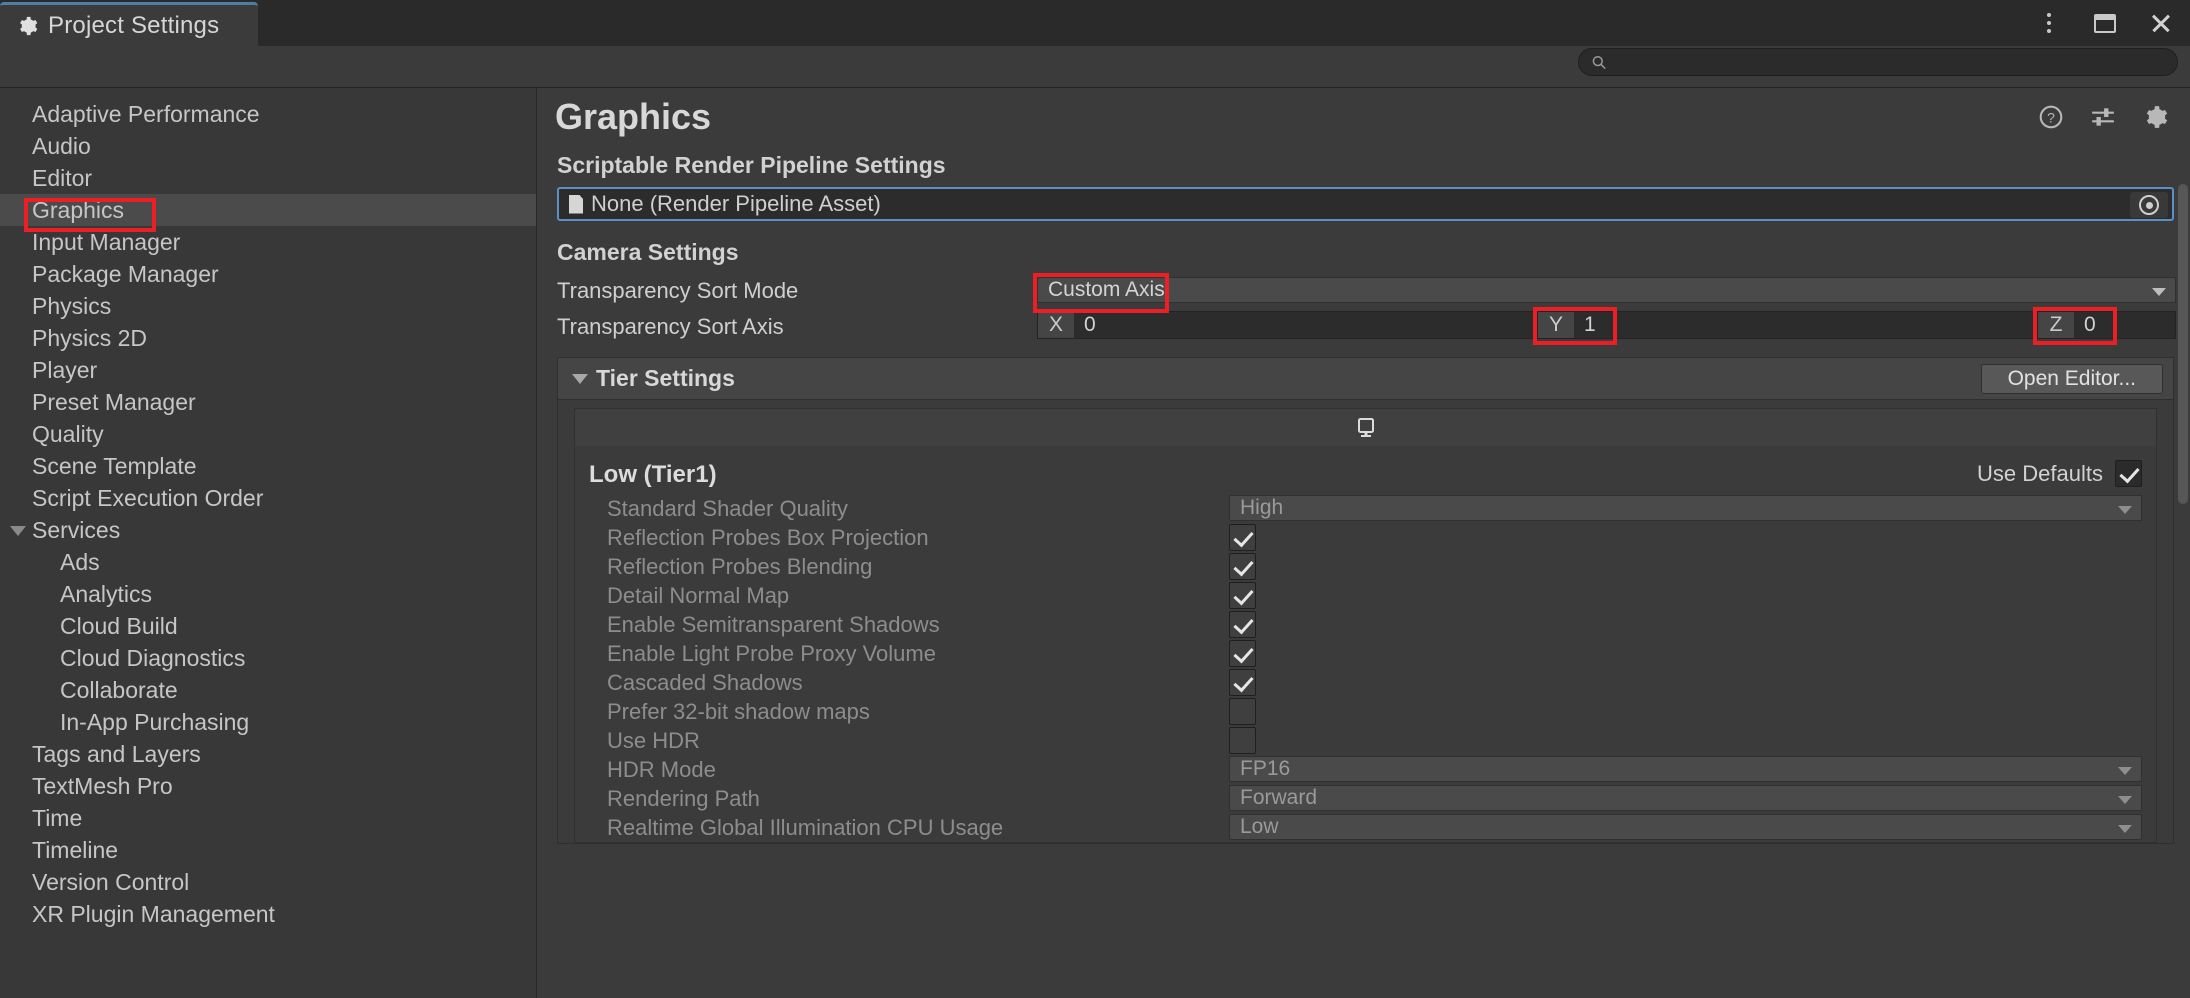 The width and height of the screenshot is (2190, 998). Describe the element at coordinates (2090, 324) in the screenshot. I see `axis-z-value: 0` at that location.